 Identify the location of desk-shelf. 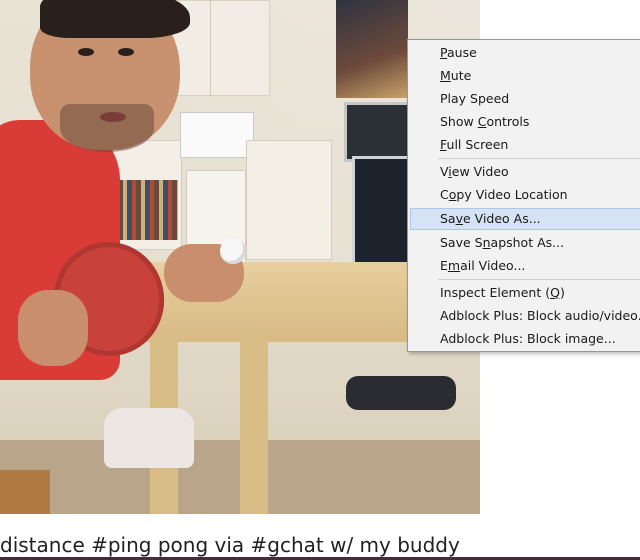
(289, 200).